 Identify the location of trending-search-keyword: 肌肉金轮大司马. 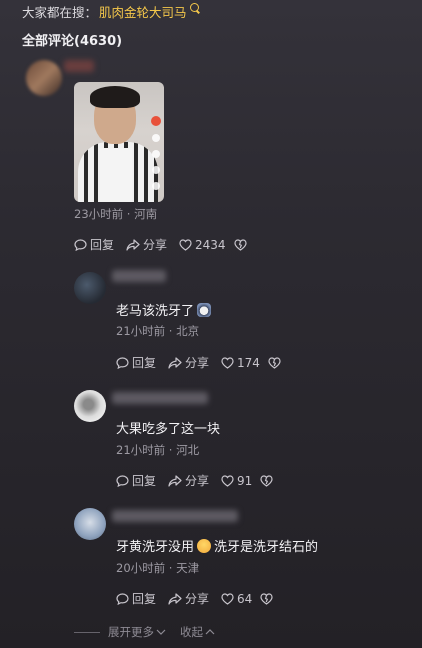
(143, 12).